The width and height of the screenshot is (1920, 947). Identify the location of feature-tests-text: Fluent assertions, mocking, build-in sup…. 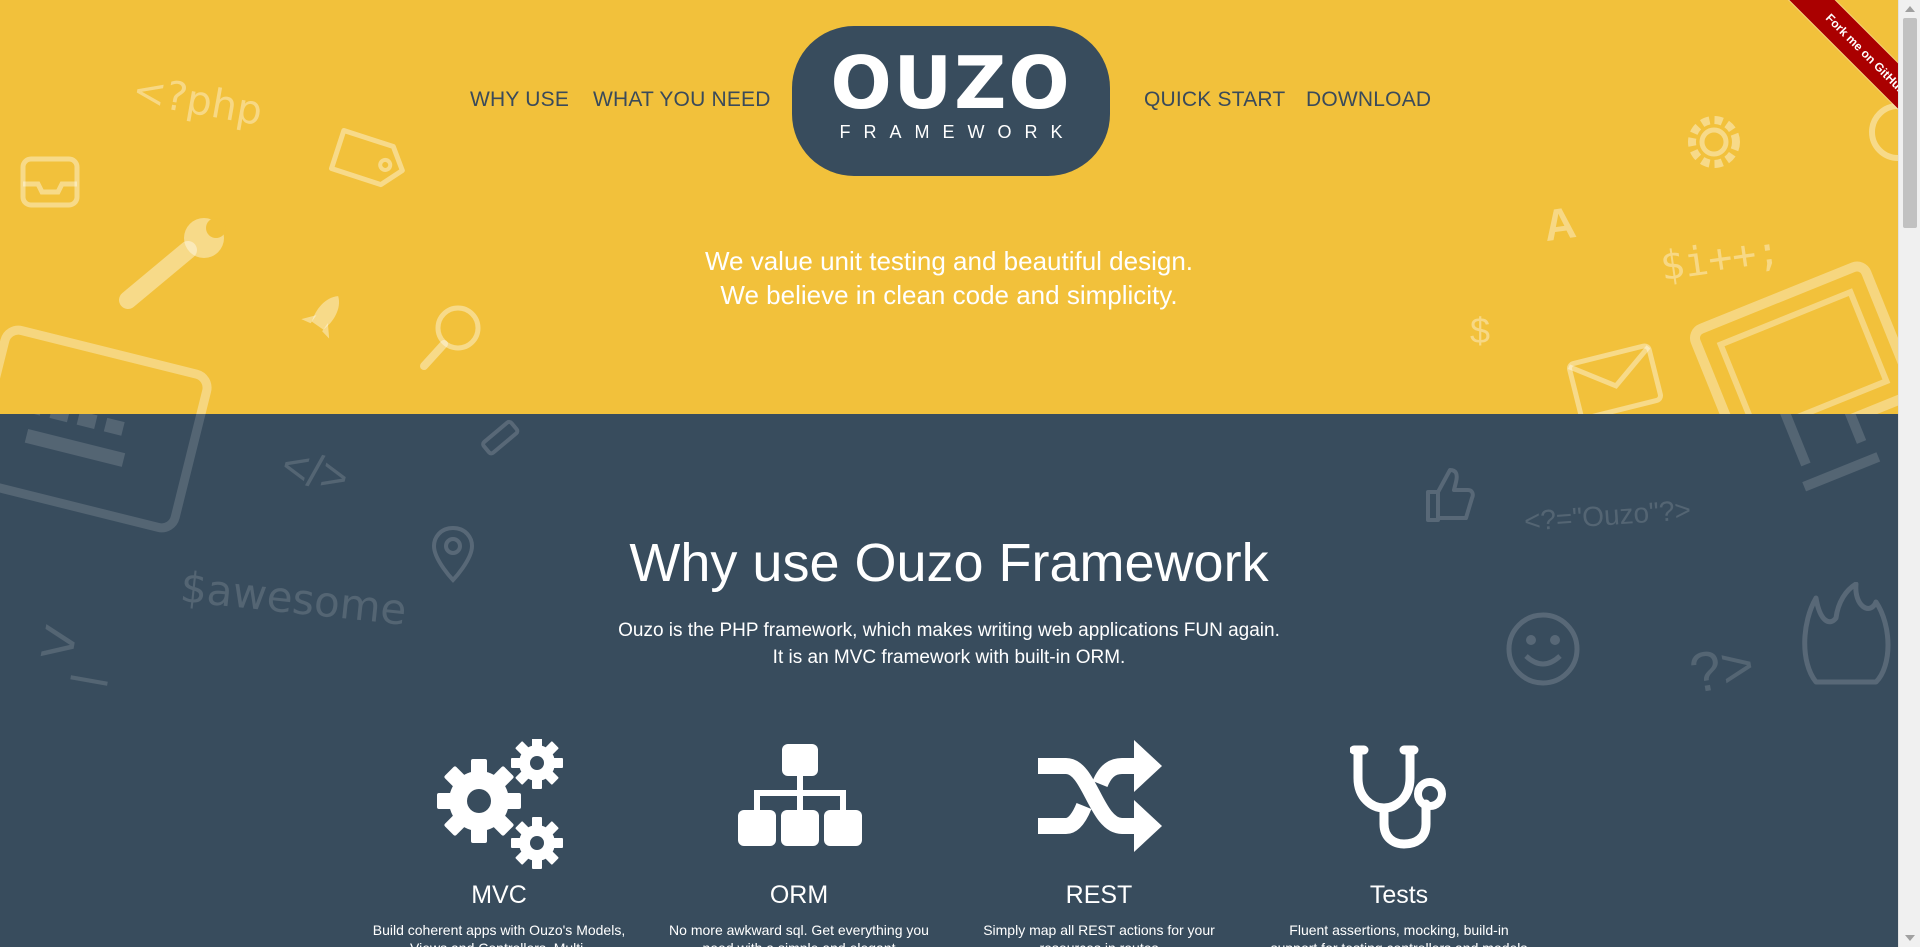
(1399, 934).